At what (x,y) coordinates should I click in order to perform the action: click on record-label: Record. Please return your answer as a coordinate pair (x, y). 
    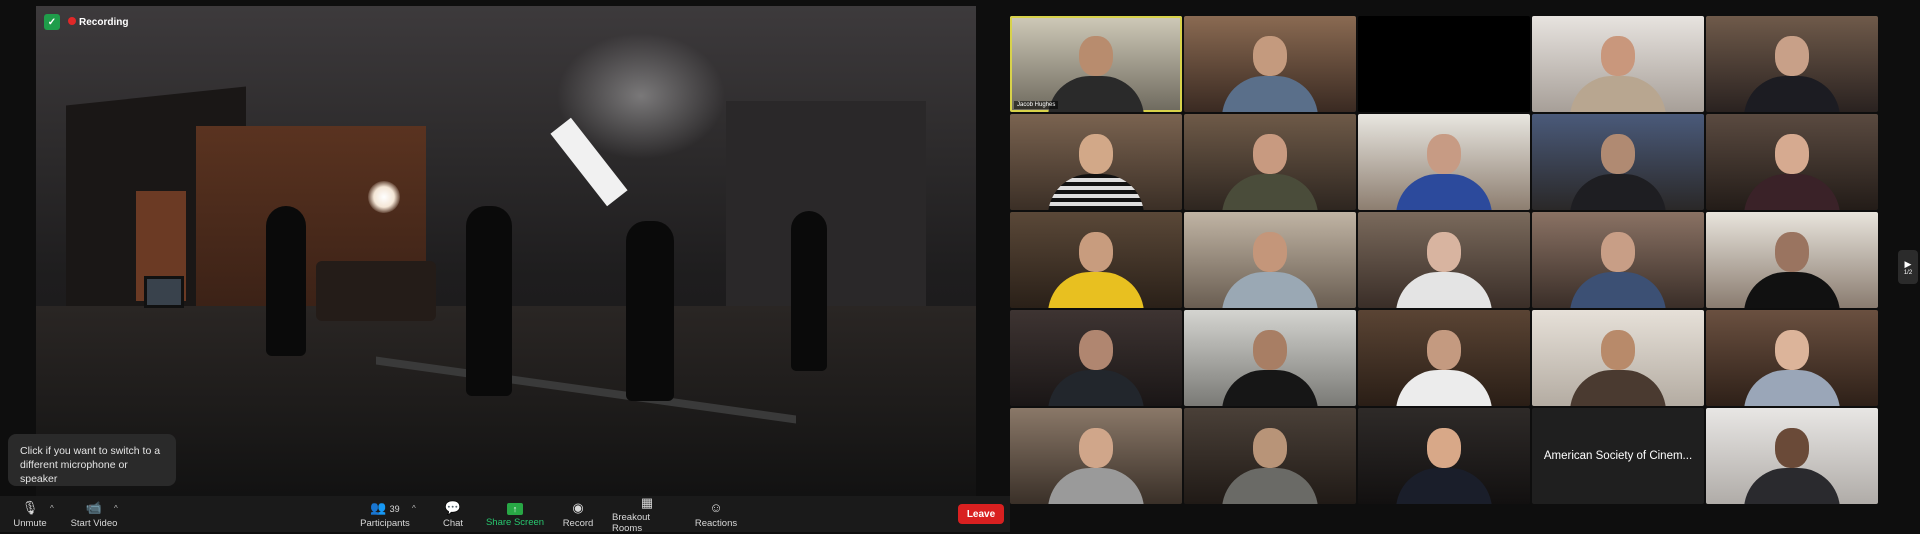
    Looking at the image, I should click on (578, 523).